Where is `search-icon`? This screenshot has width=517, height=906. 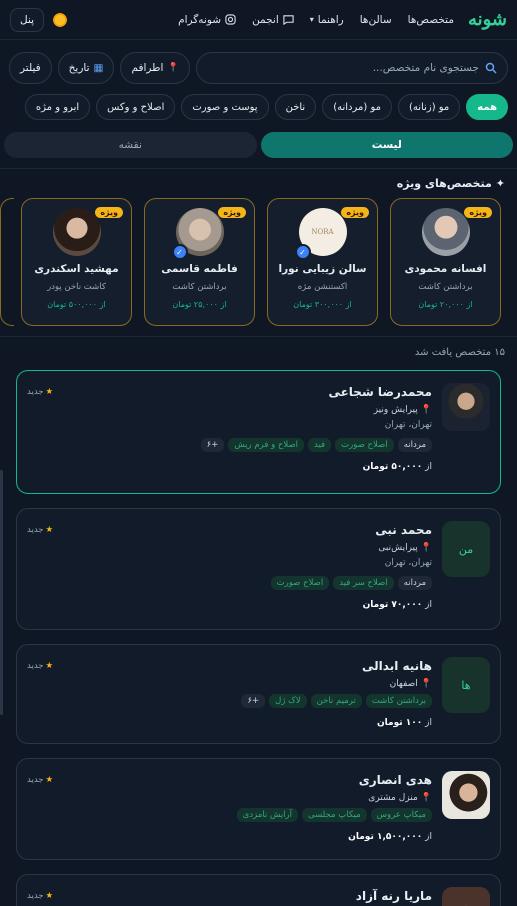 search-icon is located at coordinates (491, 68).